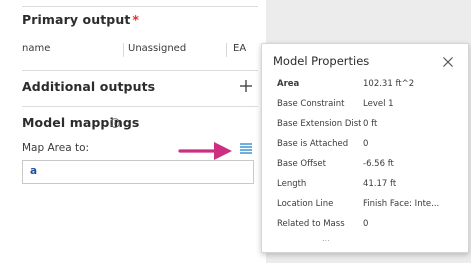 Image resolution: width=471 pixels, height=263 pixels. I want to click on output-short: EA, so click(240, 48).